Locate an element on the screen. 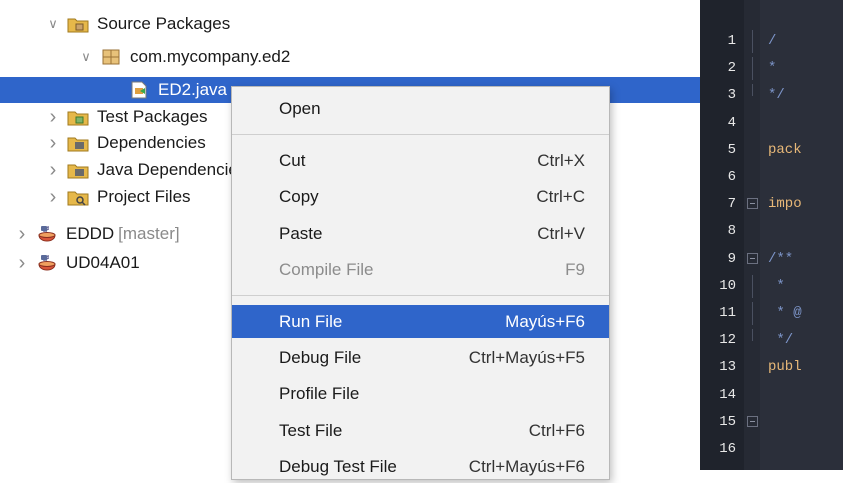 Image resolution: width=843 pixels, height=483 pixels. editor-line: 10 * is located at coordinates (771, 286).